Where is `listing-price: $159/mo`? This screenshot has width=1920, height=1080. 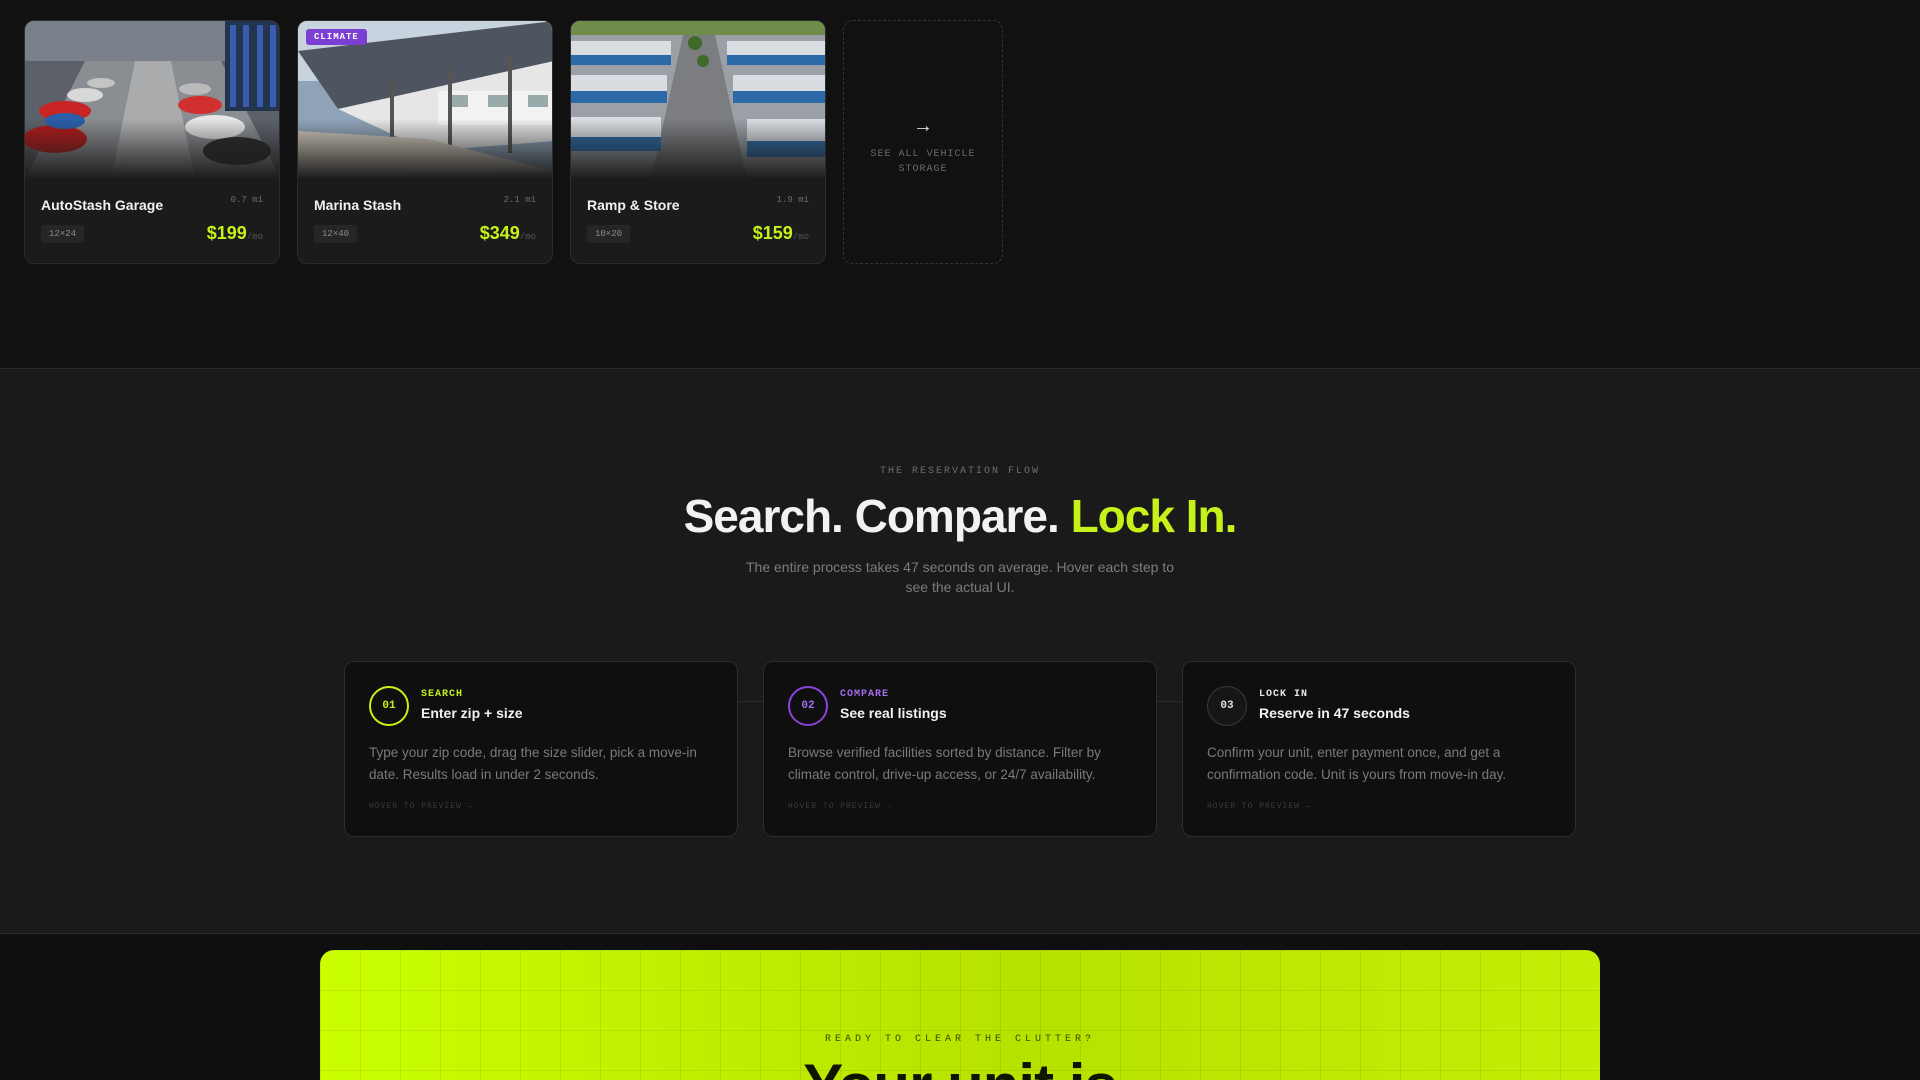 listing-price: $159/mo is located at coordinates (781, 233).